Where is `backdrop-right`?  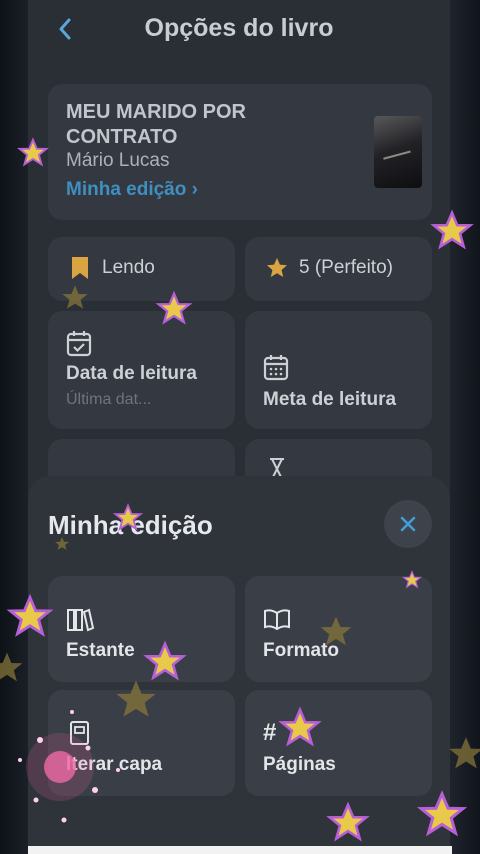
backdrop-right is located at coordinates (465, 427).